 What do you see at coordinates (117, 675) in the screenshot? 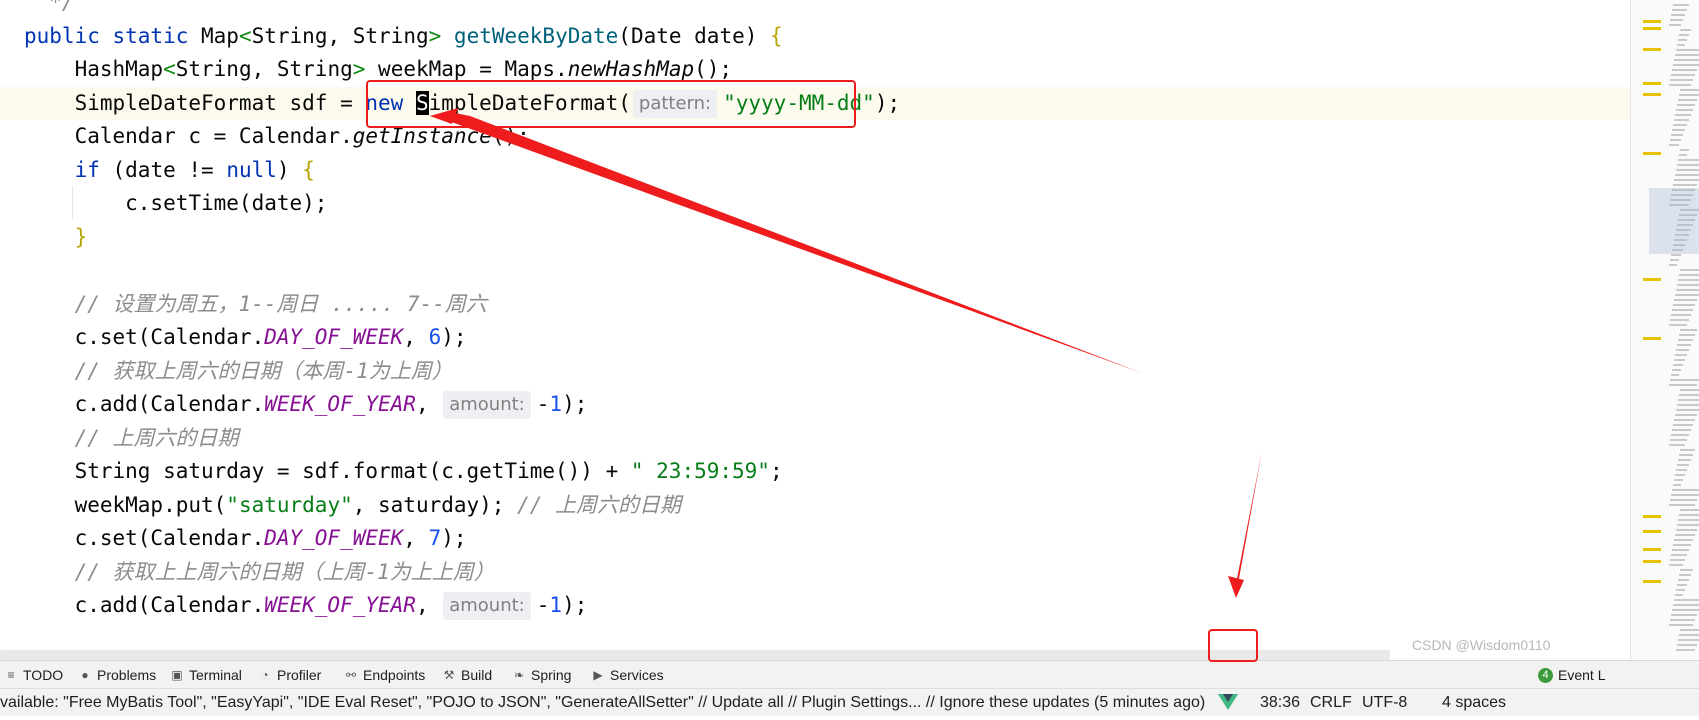
I see `tool-window-problems: ● Problems` at bounding box center [117, 675].